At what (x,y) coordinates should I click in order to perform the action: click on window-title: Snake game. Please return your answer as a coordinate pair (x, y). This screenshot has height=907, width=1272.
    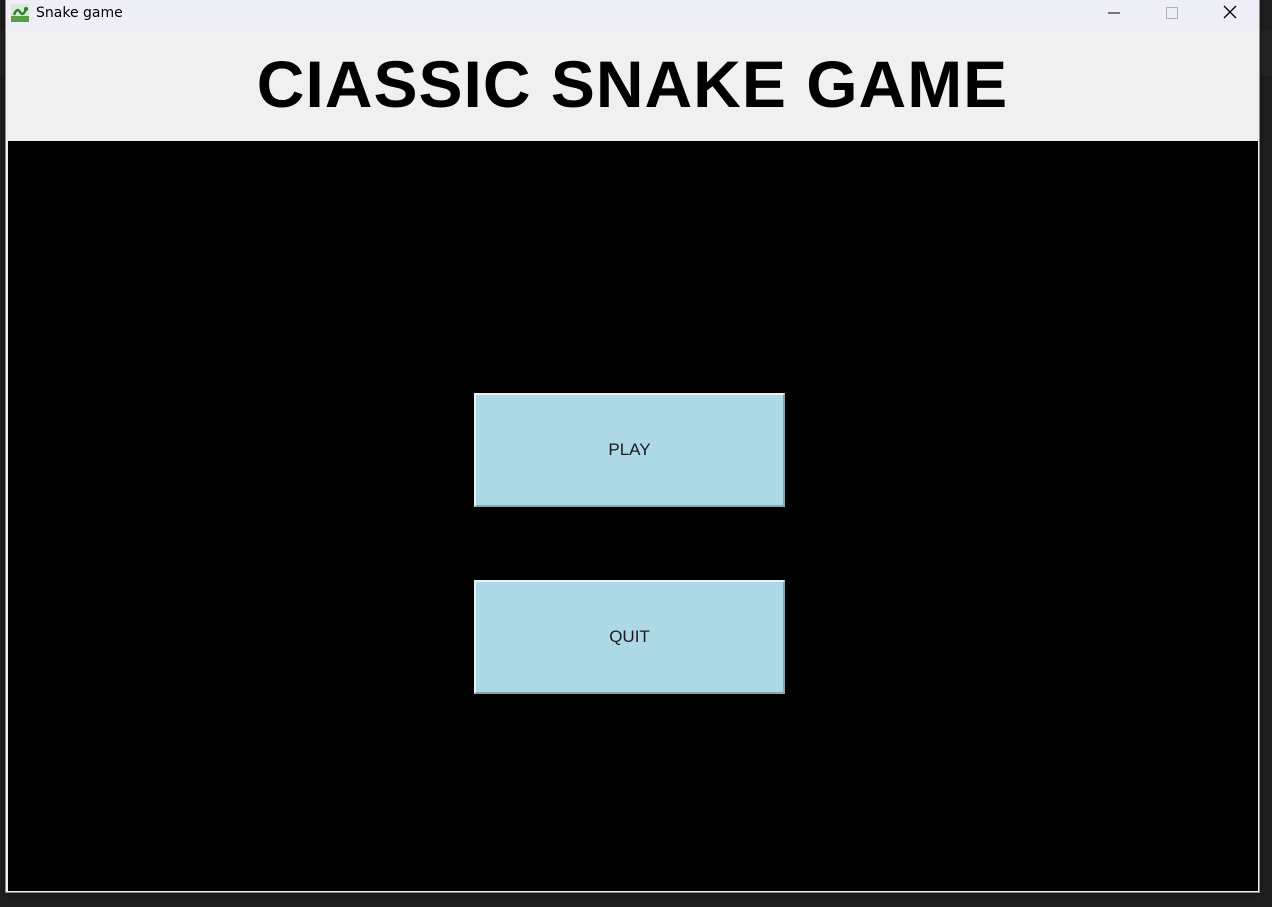
    Looking at the image, I should click on (79, 13).